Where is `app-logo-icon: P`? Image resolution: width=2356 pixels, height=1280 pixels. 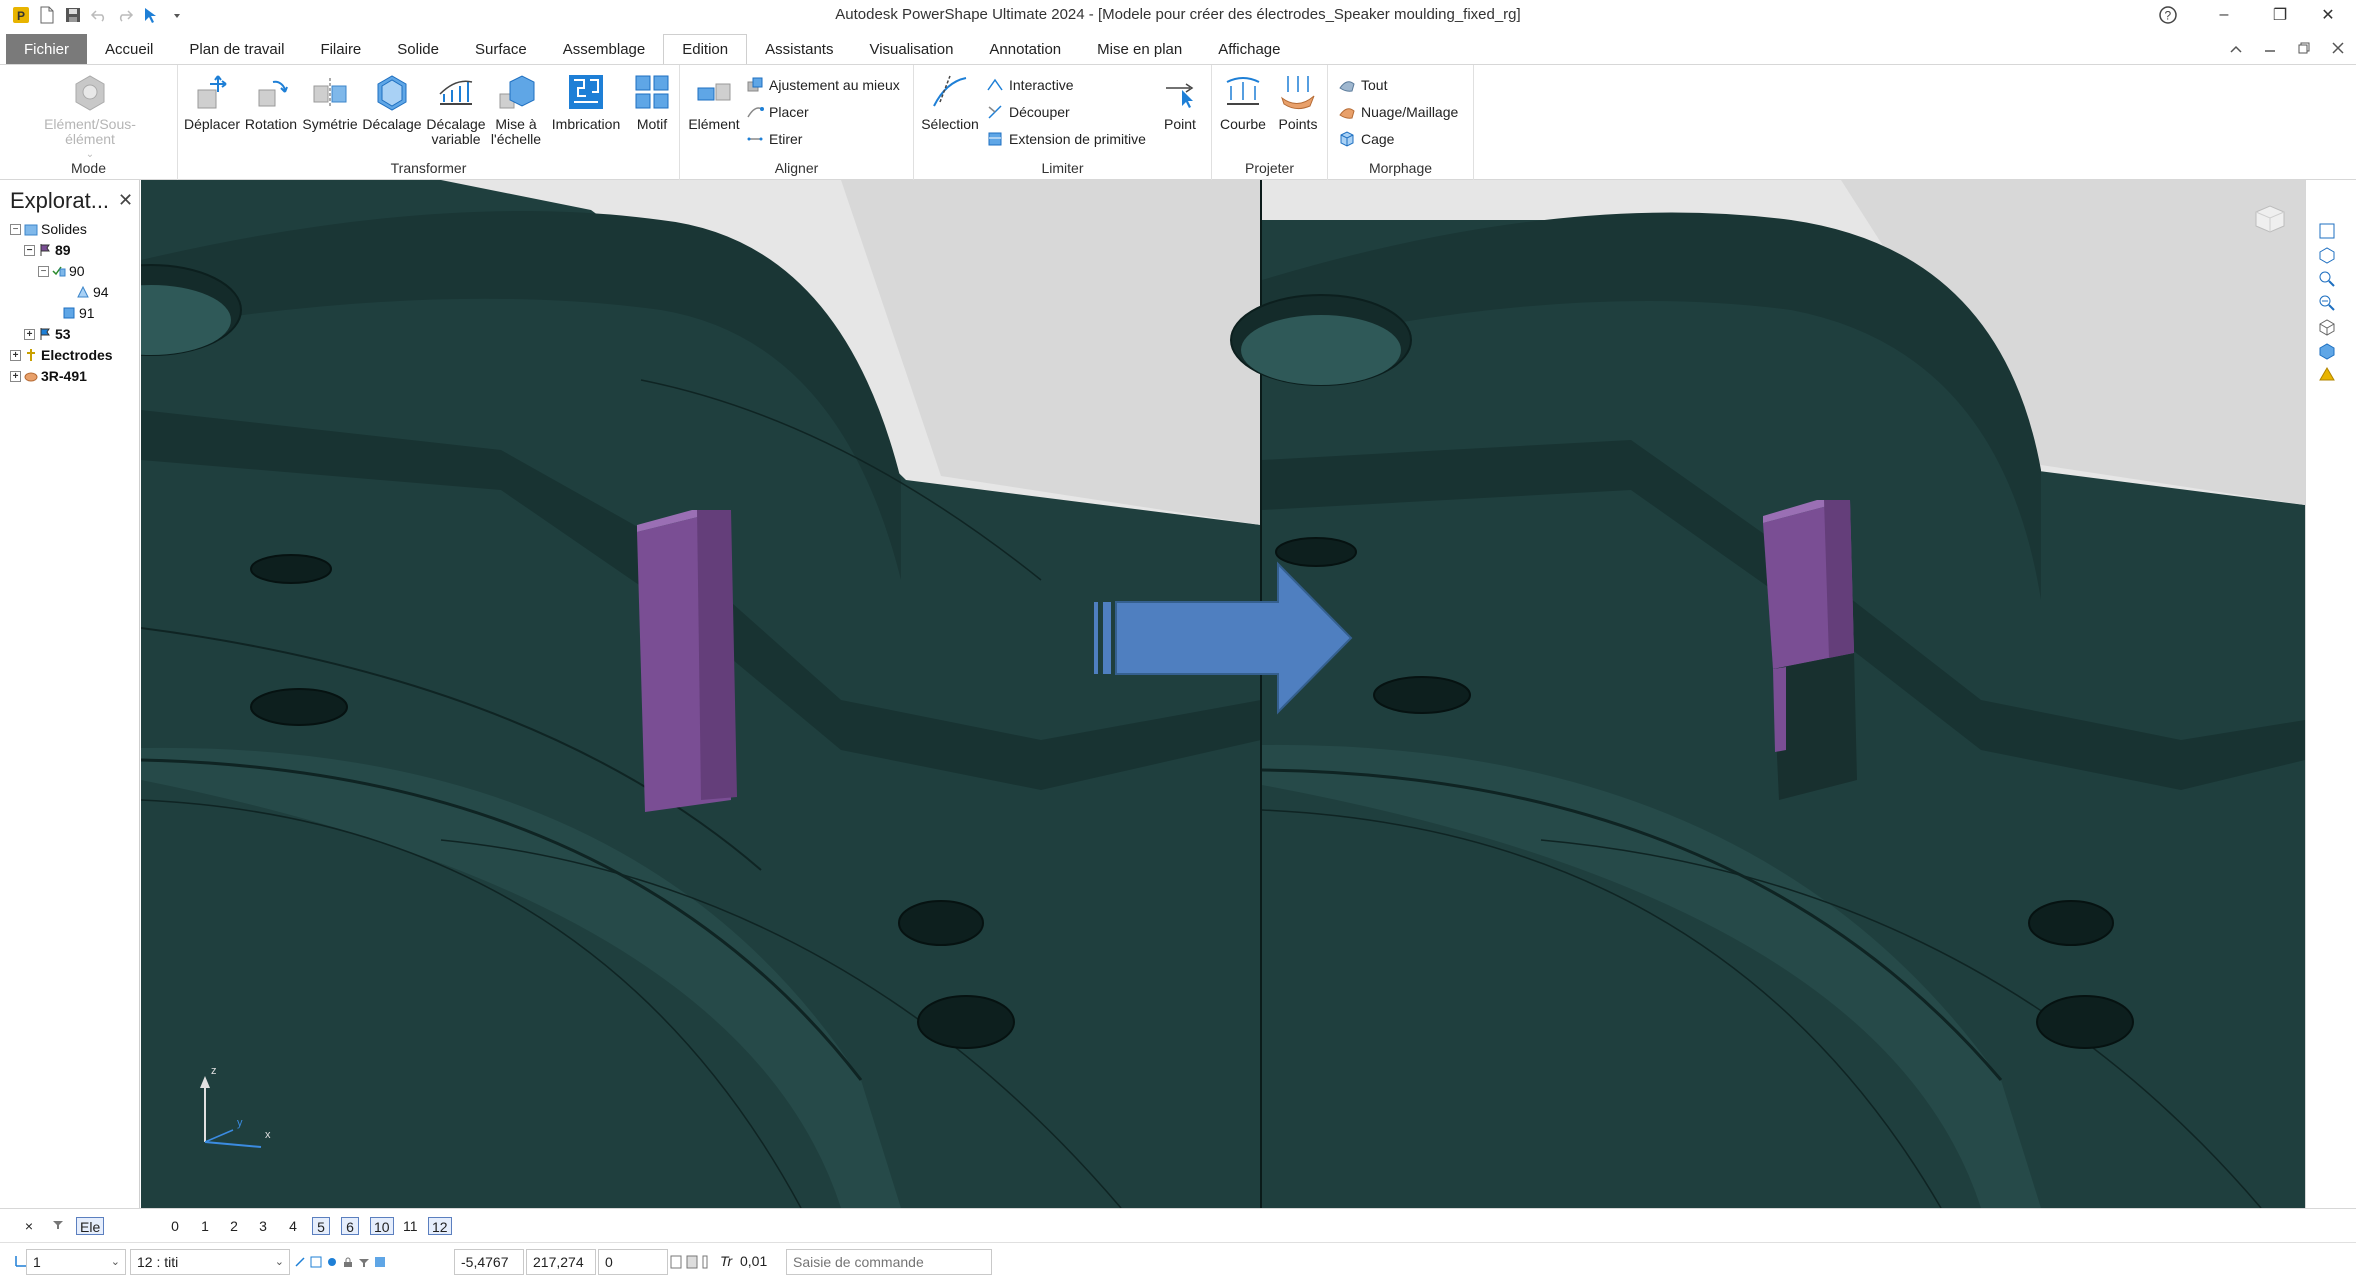 app-logo-icon: P is located at coordinates (21, 15).